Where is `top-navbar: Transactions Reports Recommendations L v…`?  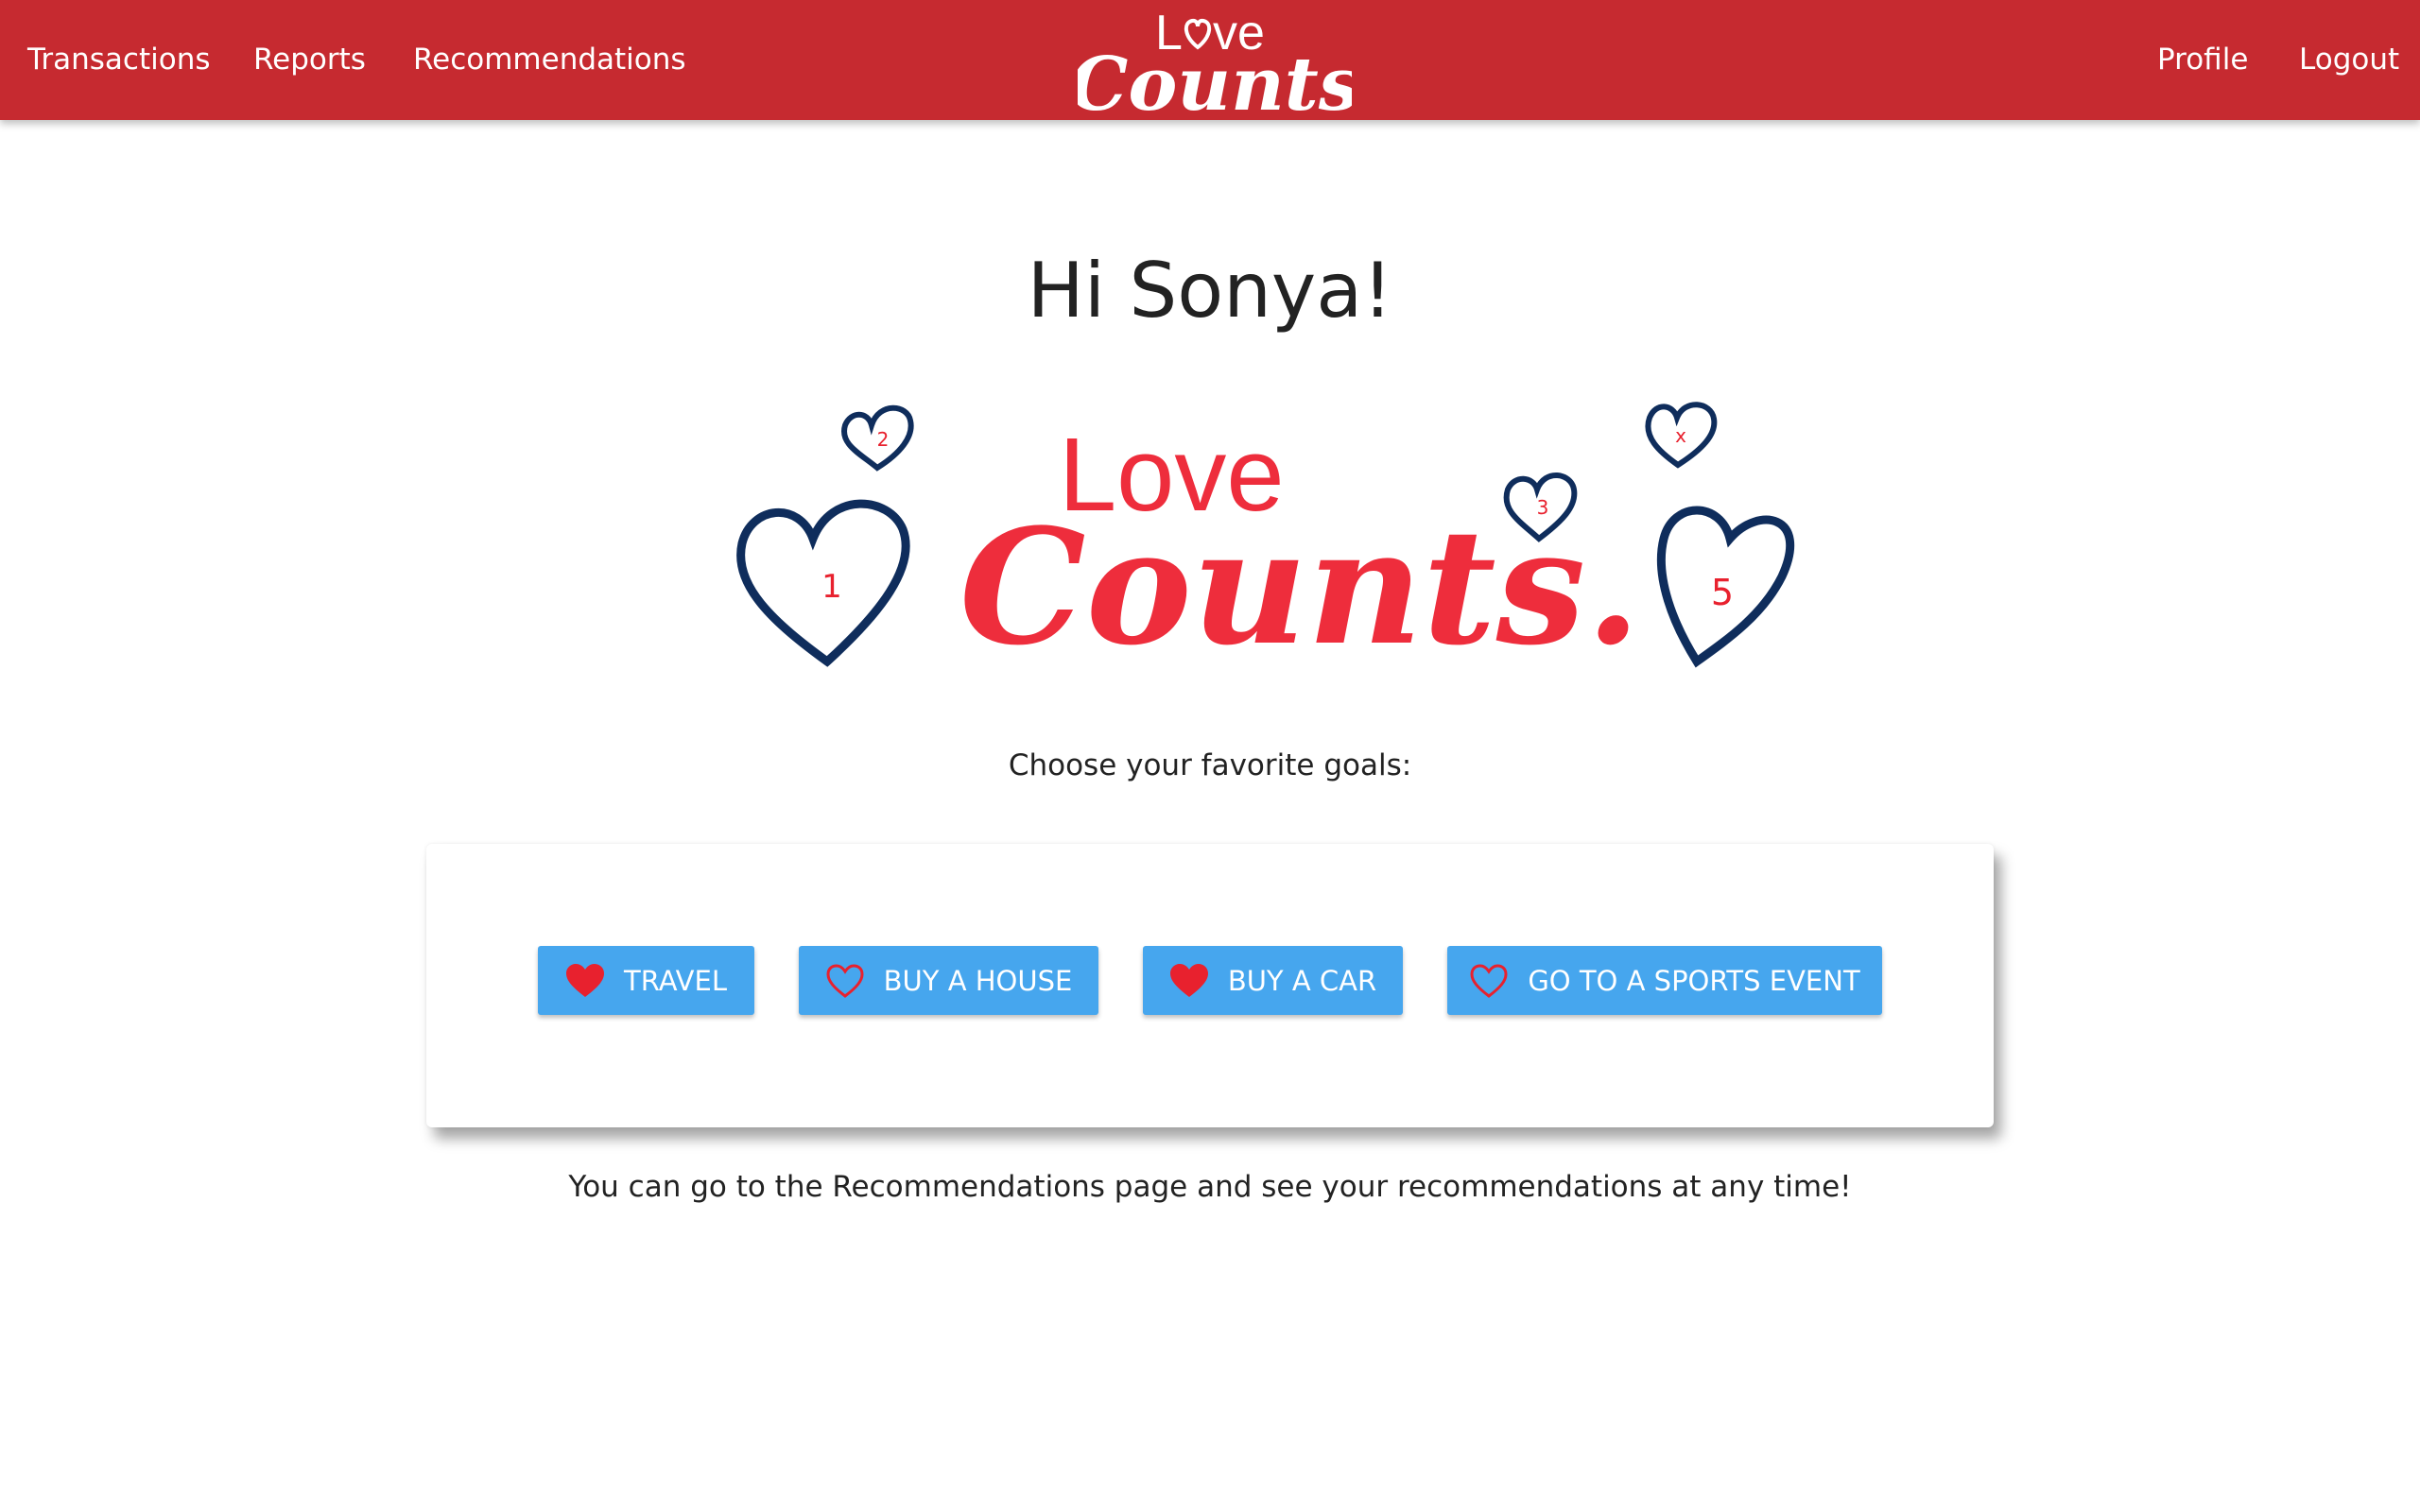 top-navbar: Transactions Reports Recommendations L v… is located at coordinates (1210, 64).